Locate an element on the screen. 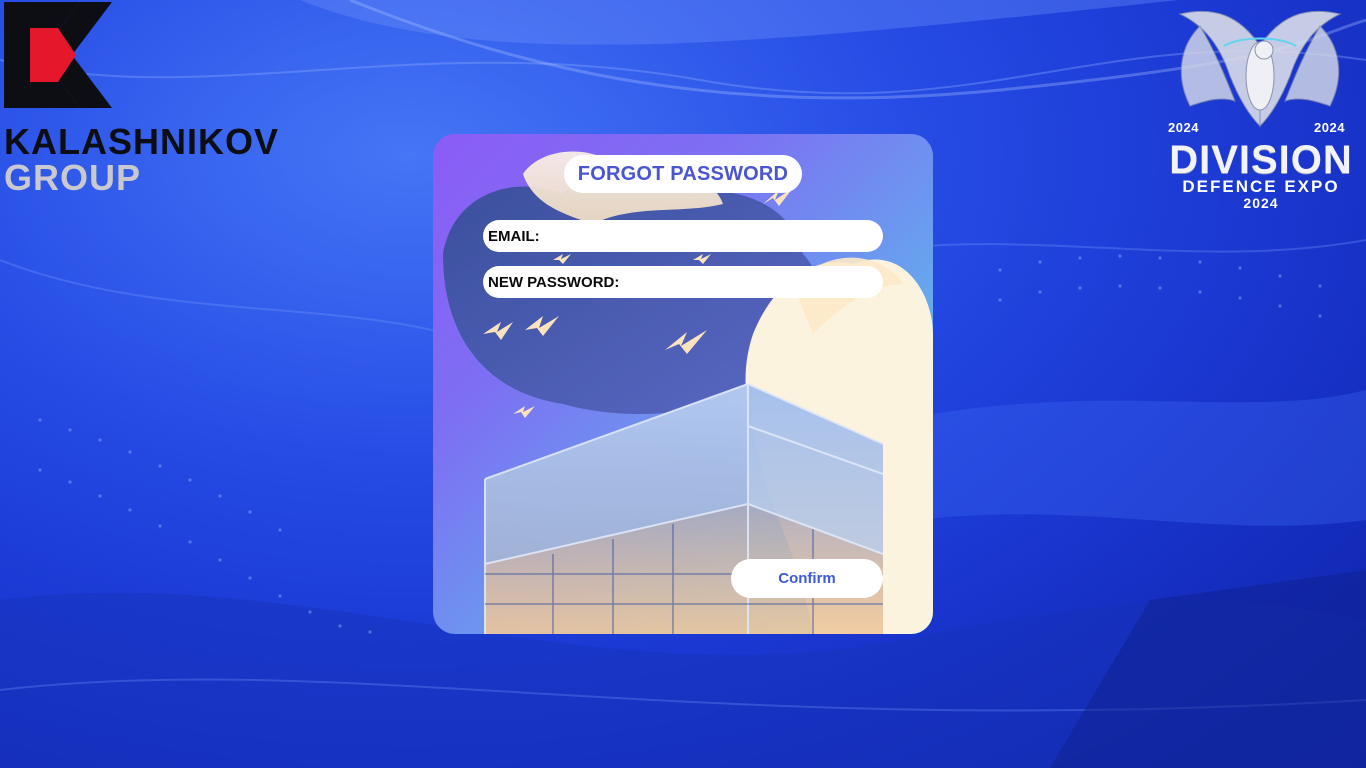  new-password-field: NEW PASSWORD: is located at coordinates (683, 282).